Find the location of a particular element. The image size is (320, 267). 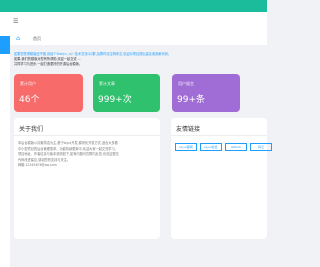

stat-card-users: 累计用户 46个 is located at coordinates (48, 93).